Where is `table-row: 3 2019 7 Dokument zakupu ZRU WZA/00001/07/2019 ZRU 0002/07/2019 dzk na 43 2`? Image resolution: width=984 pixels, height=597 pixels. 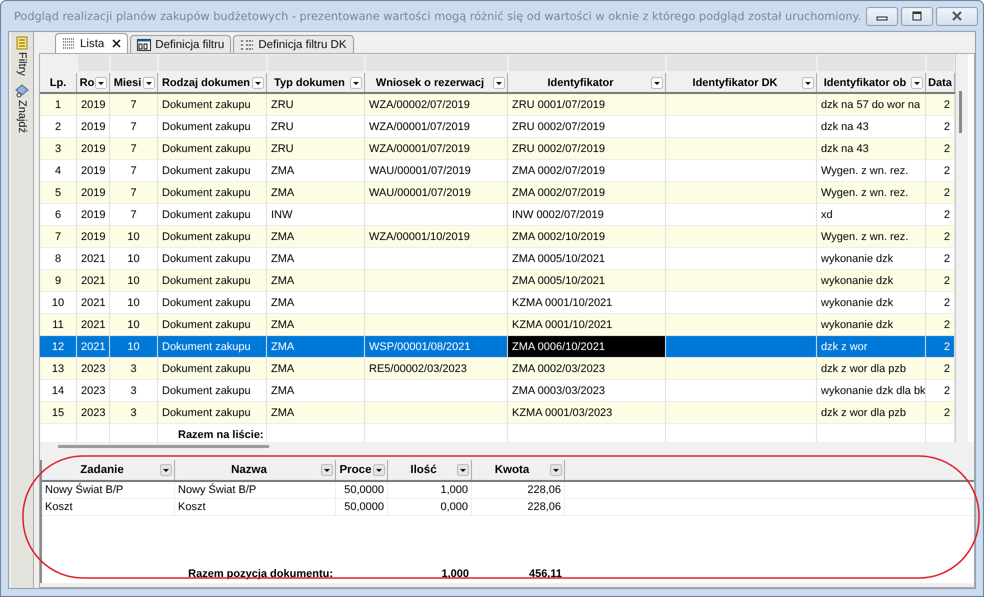
table-row: 3 2019 7 Dokument zakupu ZRU WZA/00001/07/2019 ZRU 0002/07/2019 dzk na 43 2 is located at coordinates (497, 149).